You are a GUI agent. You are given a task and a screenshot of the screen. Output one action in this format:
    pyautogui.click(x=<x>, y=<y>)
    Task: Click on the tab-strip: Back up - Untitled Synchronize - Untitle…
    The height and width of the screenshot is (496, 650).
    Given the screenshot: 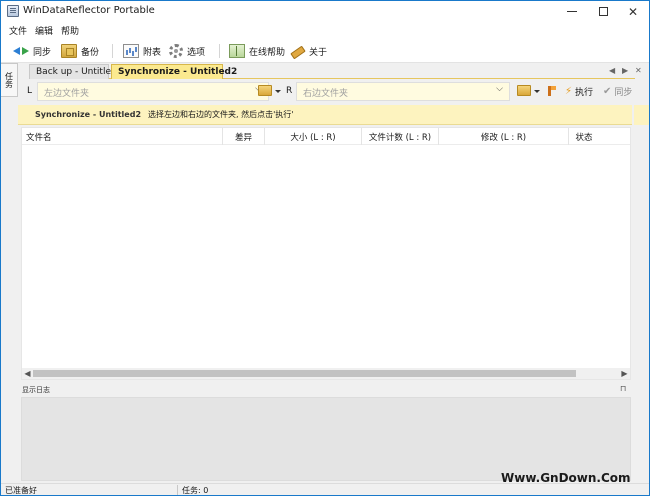 What is the action you would take?
    pyautogui.click(x=335, y=71)
    